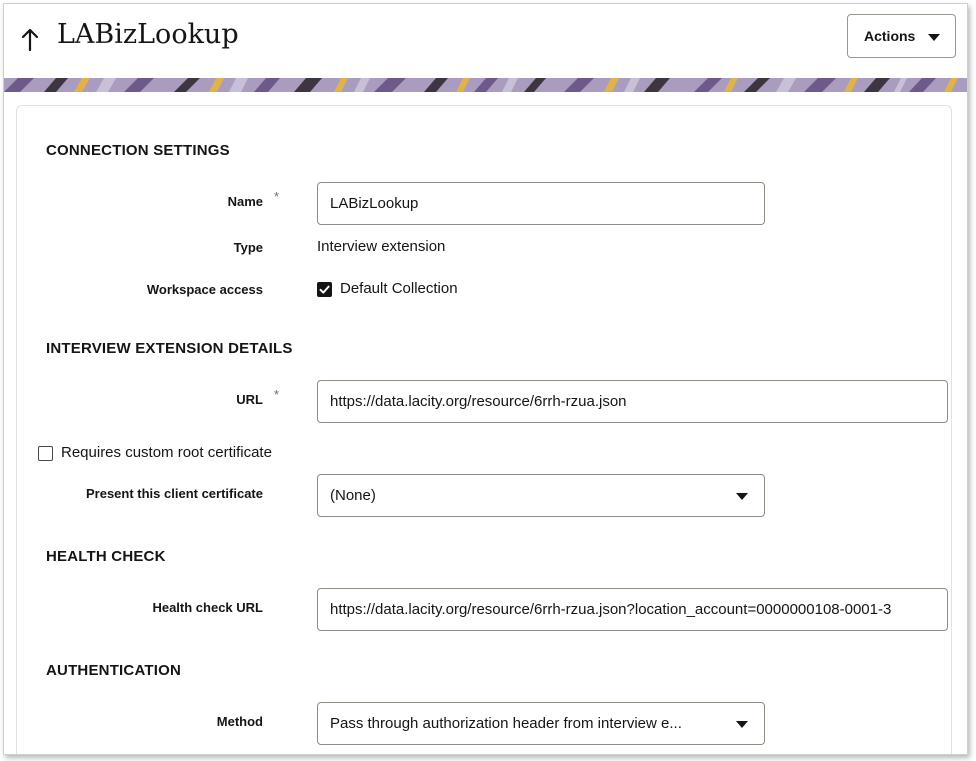 This screenshot has height=761, width=976. I want to click on name-label: Name, so click(245, 201).